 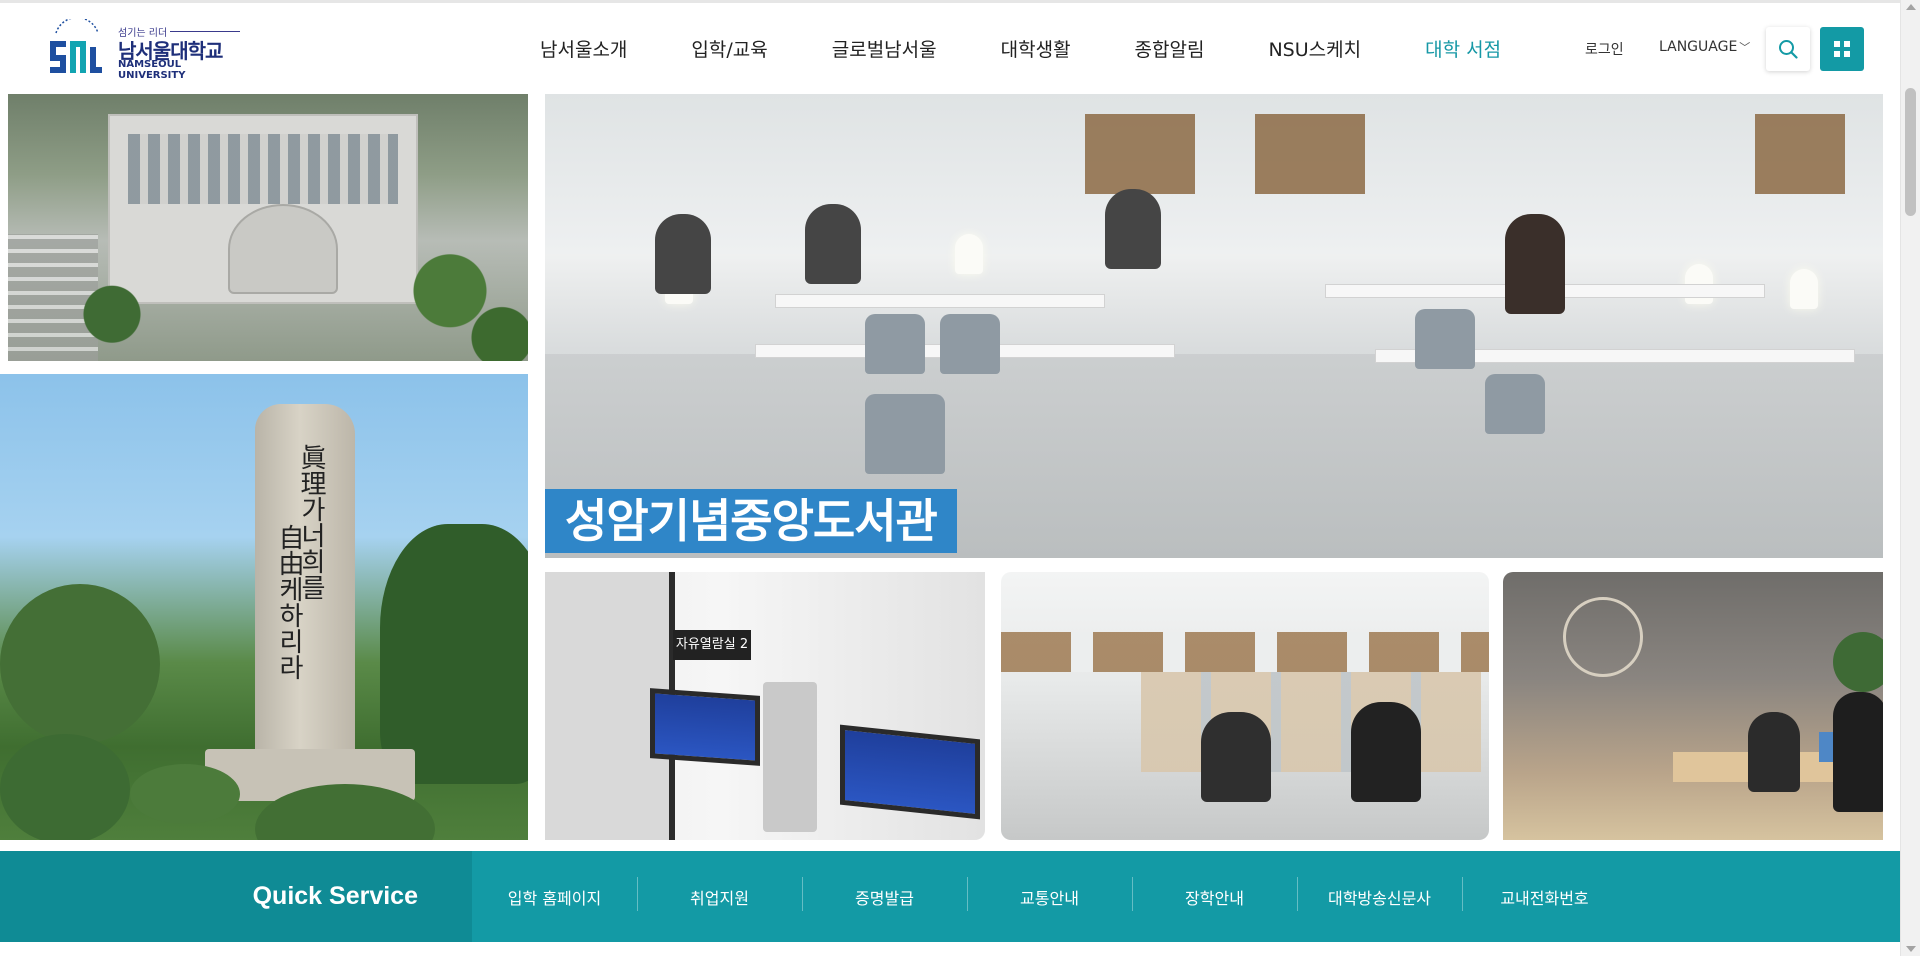 What do you see at coordinates (1379, 893) in the screenshot?
I see `quick-item-broadcasting: 대학방송신문사` at bounding box center [1379, 893].